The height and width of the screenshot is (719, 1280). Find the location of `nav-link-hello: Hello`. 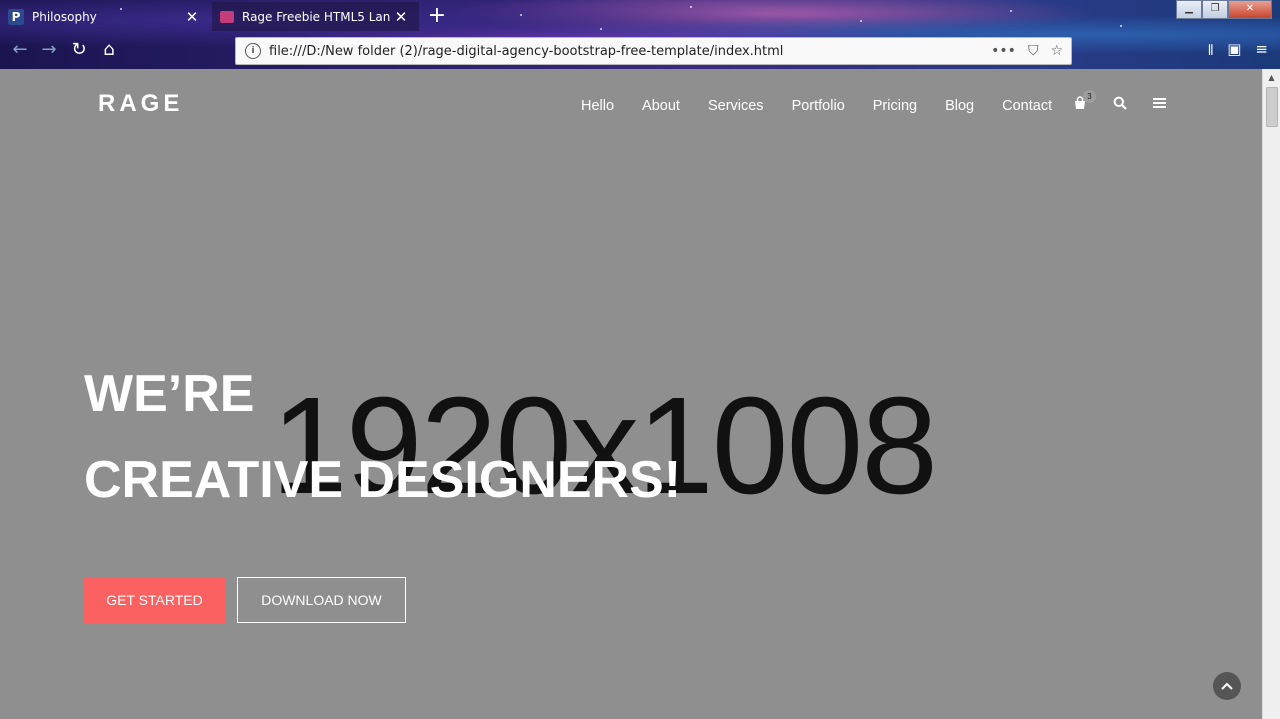

nav-link-hello: Hello is located at coordinates (597, 106).